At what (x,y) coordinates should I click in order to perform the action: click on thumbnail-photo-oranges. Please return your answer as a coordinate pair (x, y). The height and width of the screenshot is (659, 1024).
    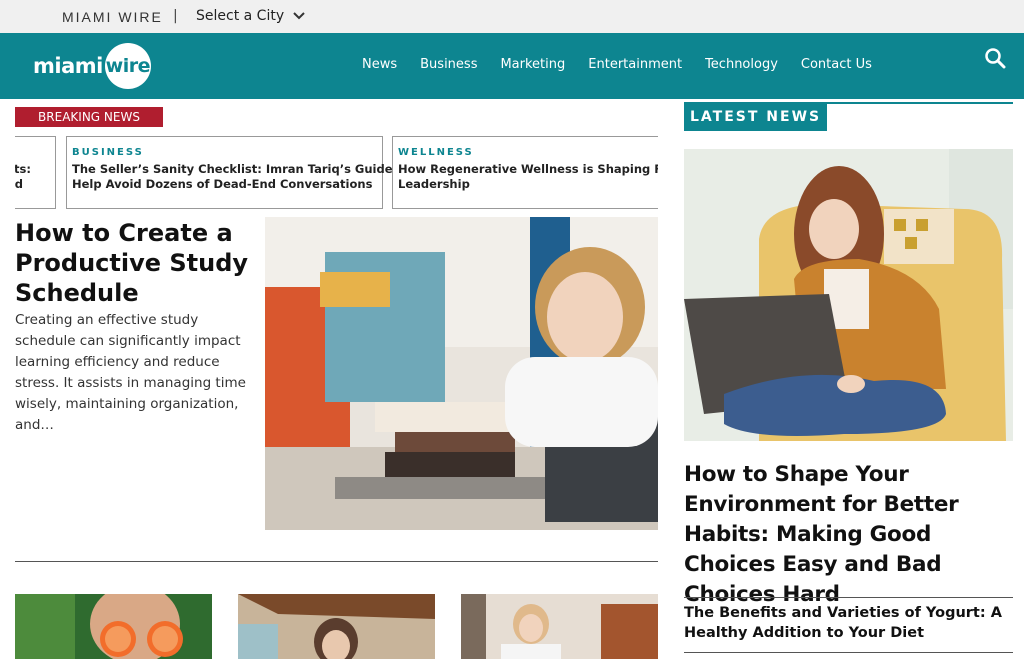
    Looking at the image, I should click on (113, 626).